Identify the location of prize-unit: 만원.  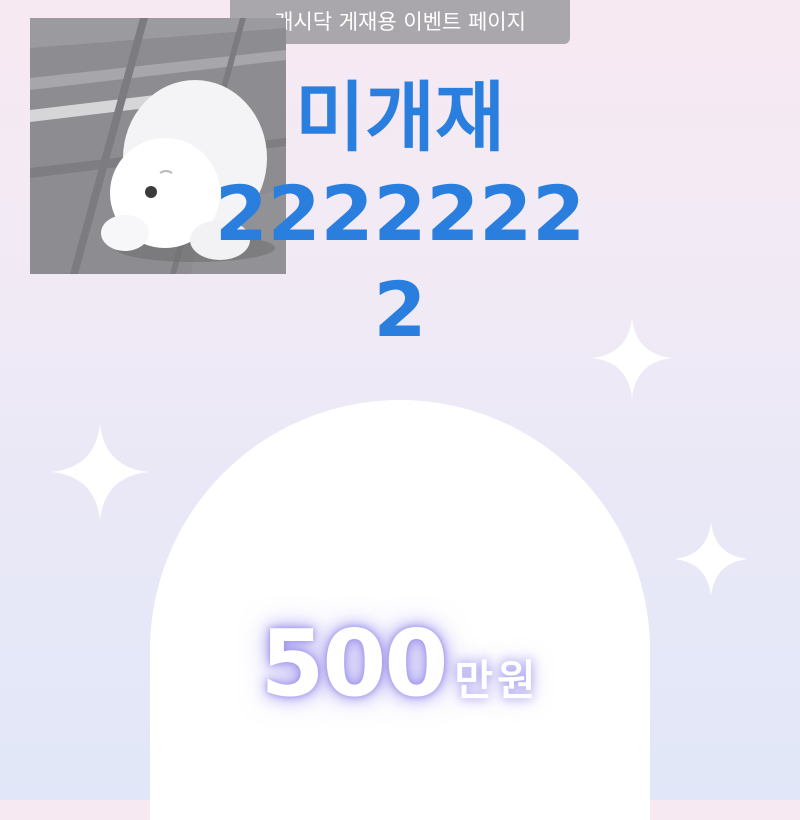
(497, 680).